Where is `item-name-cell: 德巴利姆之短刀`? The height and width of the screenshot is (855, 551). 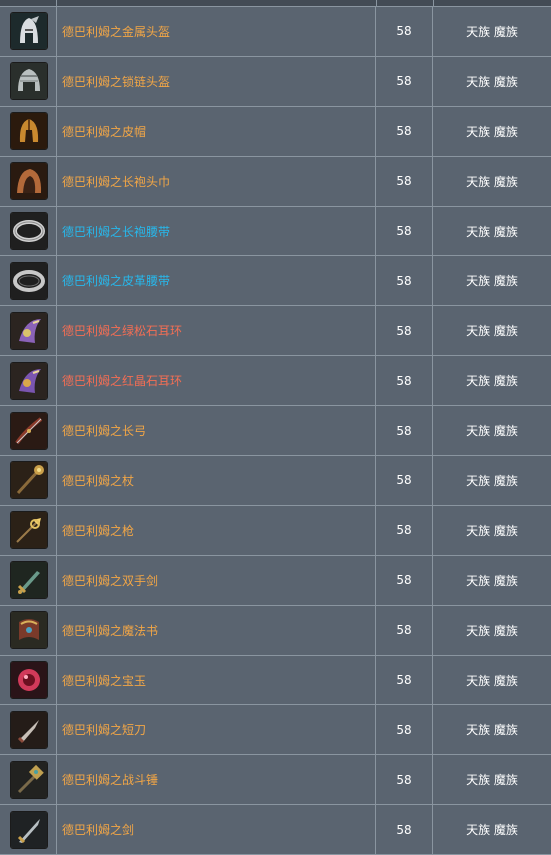
item-name-cell: 德巴利姆之短刀 is located at coordinates (216, 730).